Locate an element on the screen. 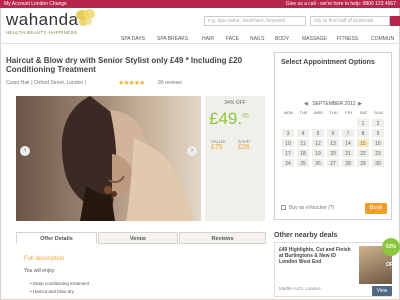  nav-item-body: BODY is located at coordinates (282, 39).